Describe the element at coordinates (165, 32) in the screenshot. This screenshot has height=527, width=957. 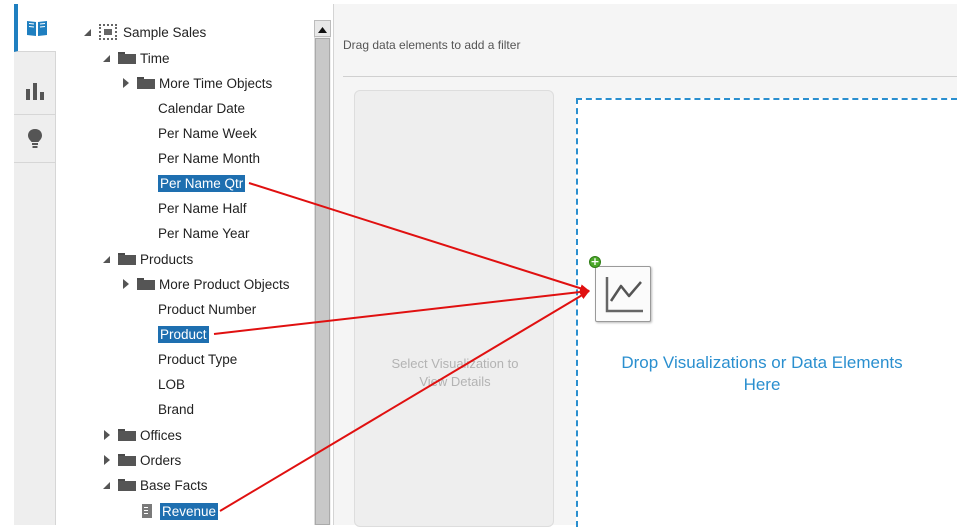
I see `tree-label-sample-sales: Sample Sales` at that location.